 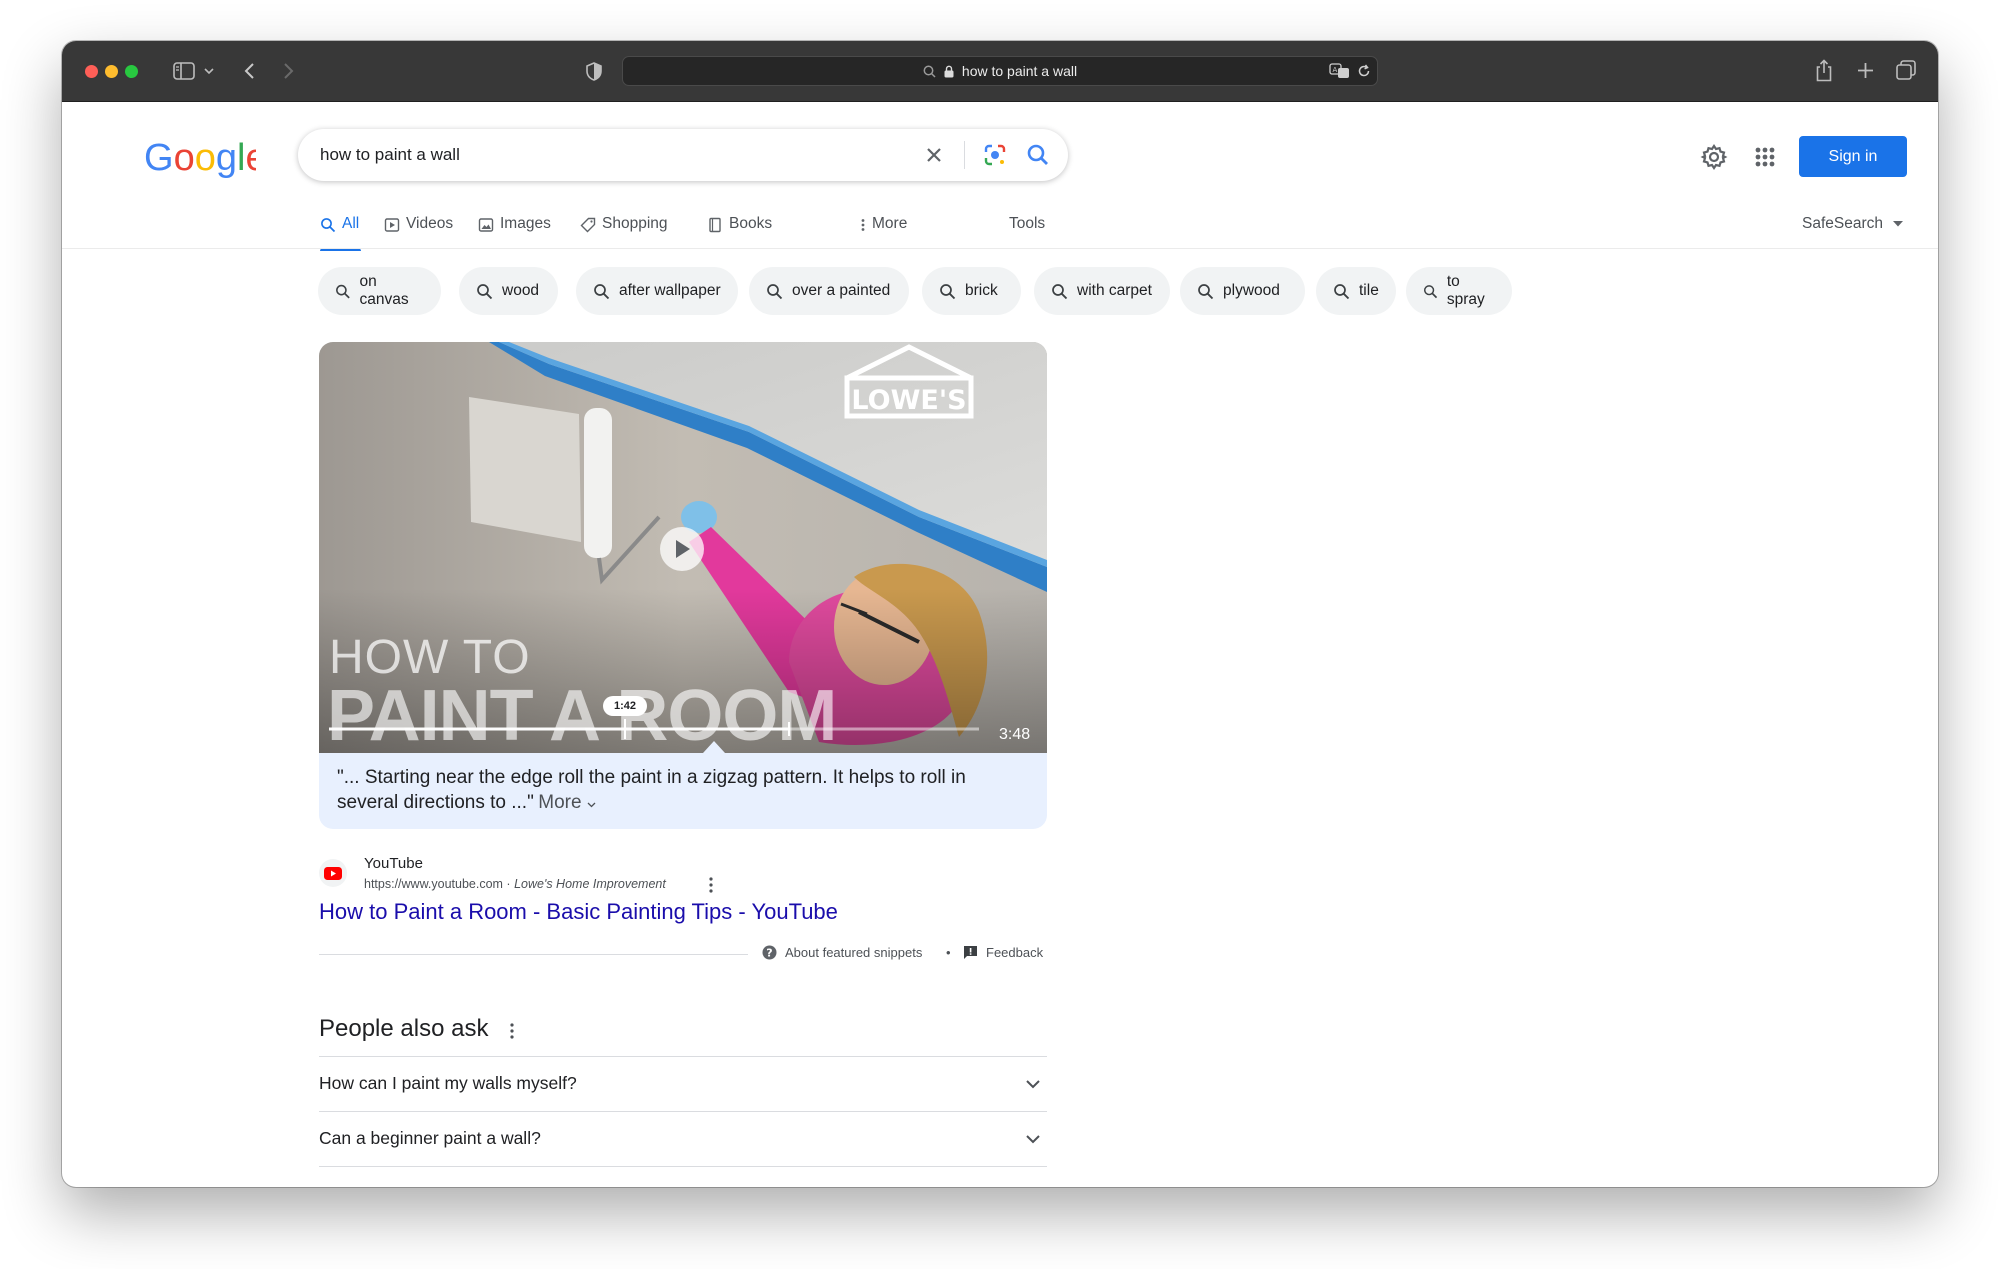 I want to click on snippet-footer-divider, so click(x=533, y=954).